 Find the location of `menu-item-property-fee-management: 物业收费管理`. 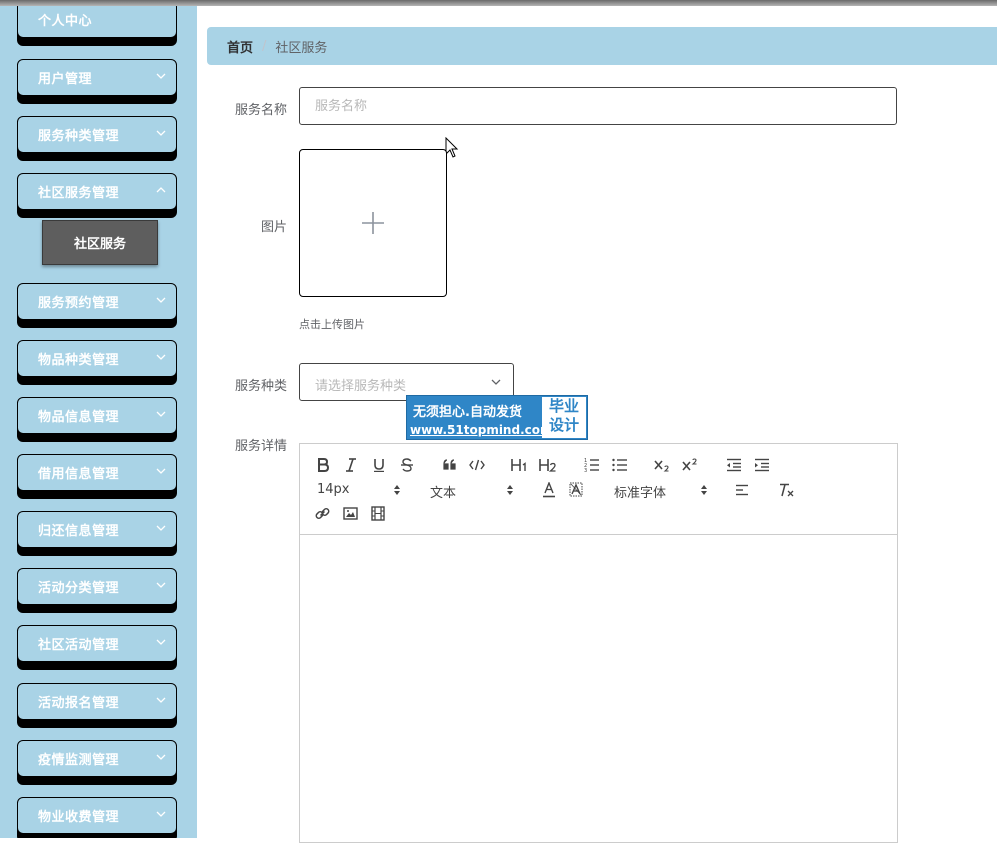

menu-item-property-fee-management: 物业收费管理 is located at coordinates (97, 817).